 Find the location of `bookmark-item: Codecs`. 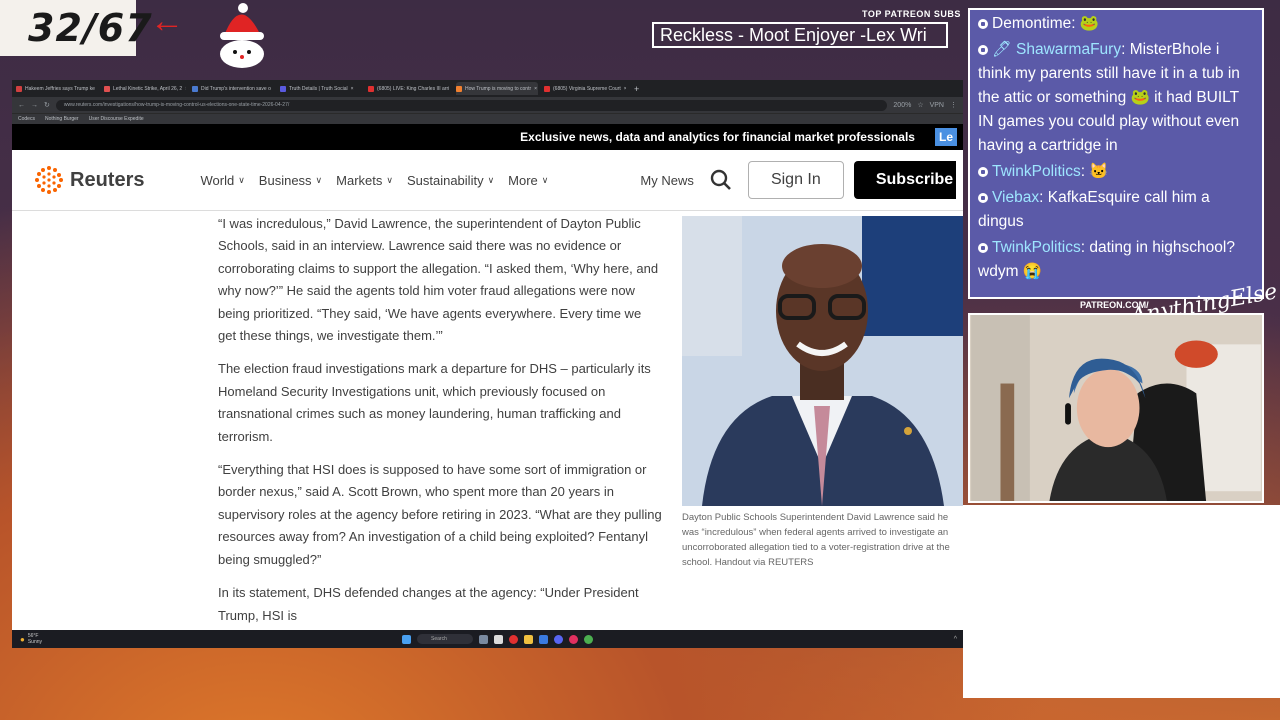

bookmark-item: Codecs is located at coordinates (26, 119).